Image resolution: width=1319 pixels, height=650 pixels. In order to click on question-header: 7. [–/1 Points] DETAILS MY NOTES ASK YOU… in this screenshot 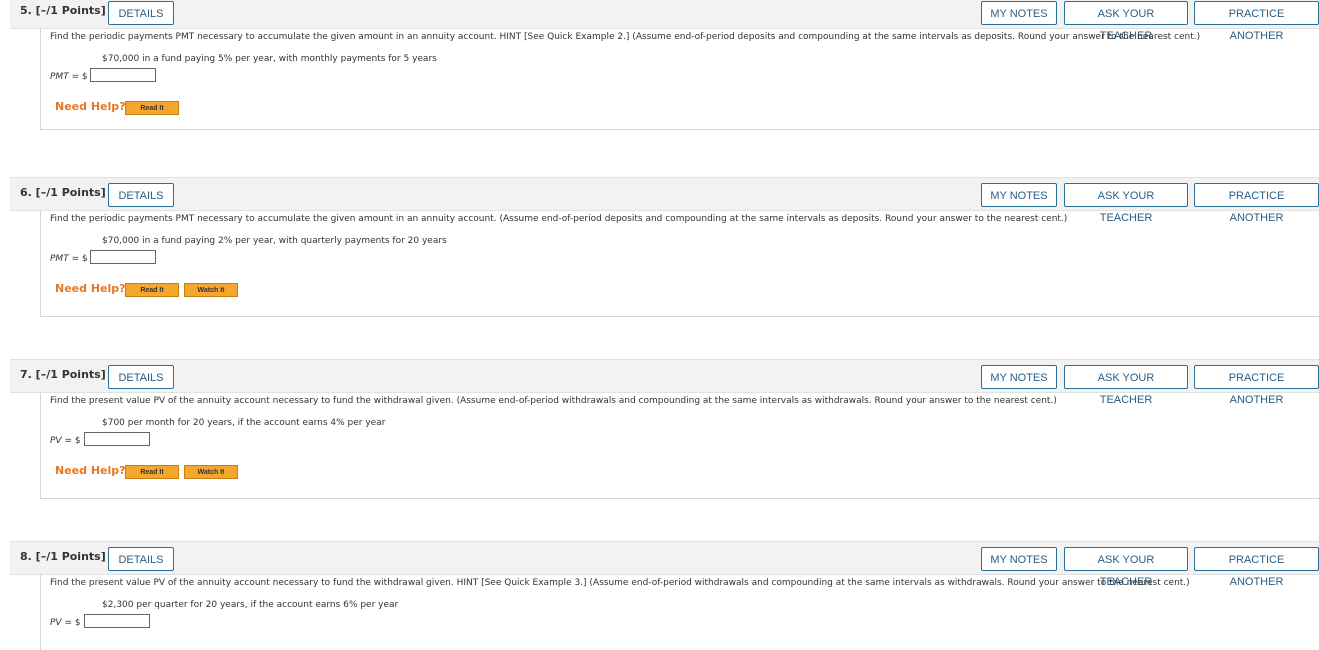, I will do `click(664, 382)`.